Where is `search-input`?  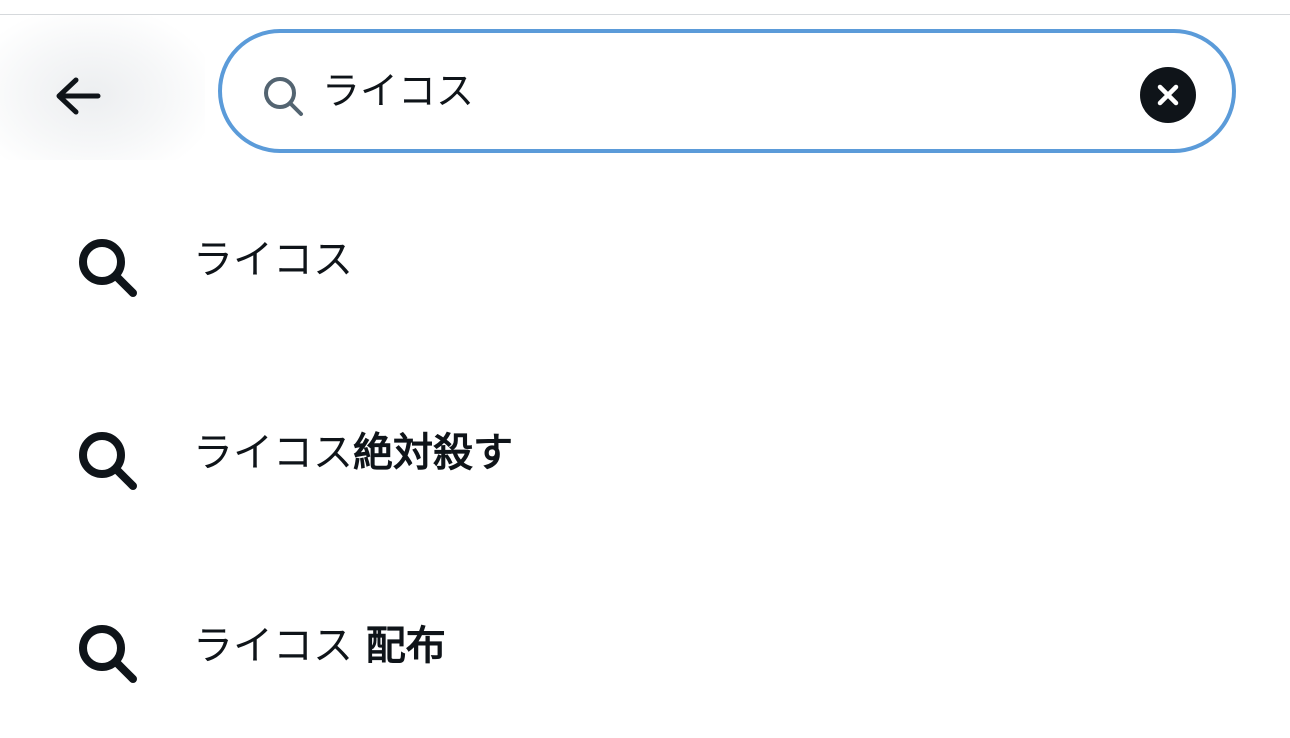
search-input is located at coordinates (722, 91).